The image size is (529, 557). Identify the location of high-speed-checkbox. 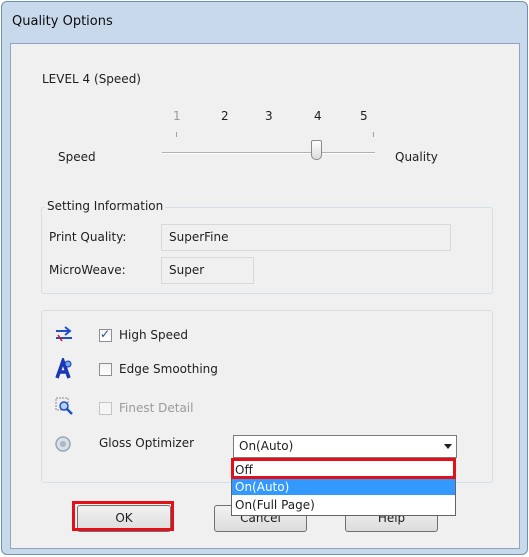
(105, 334).